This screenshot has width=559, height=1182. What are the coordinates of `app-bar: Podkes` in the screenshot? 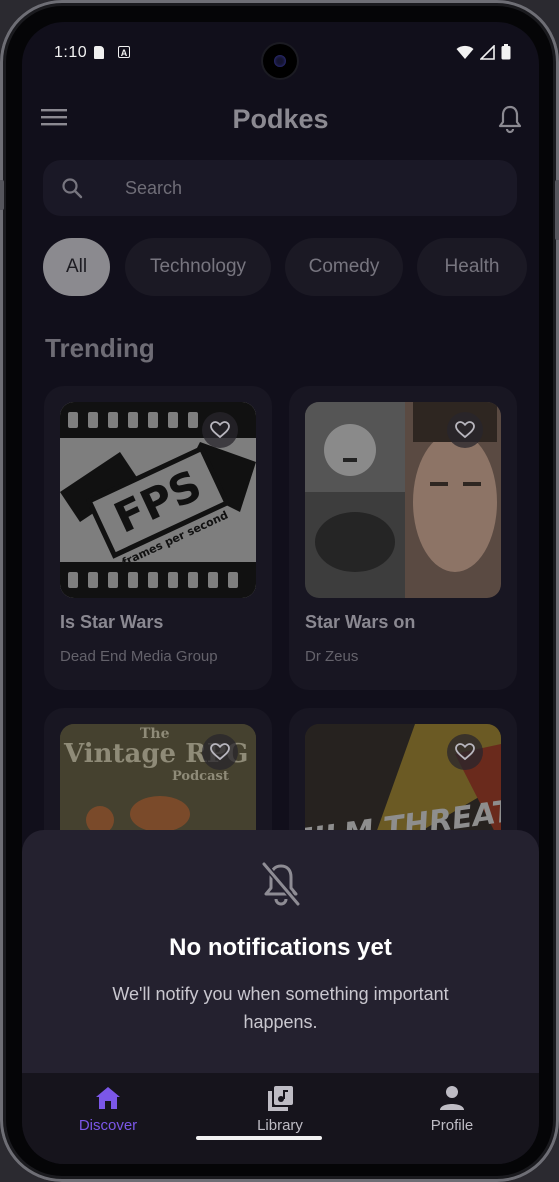 It's located at (280, 117).